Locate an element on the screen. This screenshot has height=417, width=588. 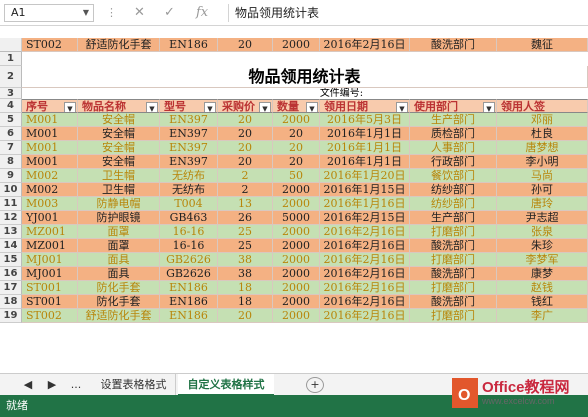
column-header-cell: 型号 ▼ is located at coordinates (189, 106).